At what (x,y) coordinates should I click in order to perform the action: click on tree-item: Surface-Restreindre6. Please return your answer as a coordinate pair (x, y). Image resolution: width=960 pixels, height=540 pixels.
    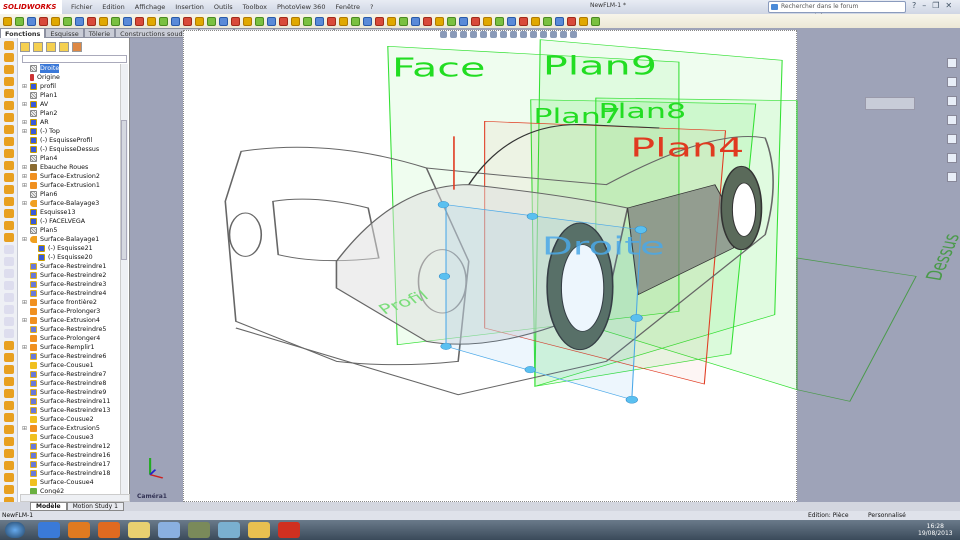
    Looking at the image, I should click on (71, 356).